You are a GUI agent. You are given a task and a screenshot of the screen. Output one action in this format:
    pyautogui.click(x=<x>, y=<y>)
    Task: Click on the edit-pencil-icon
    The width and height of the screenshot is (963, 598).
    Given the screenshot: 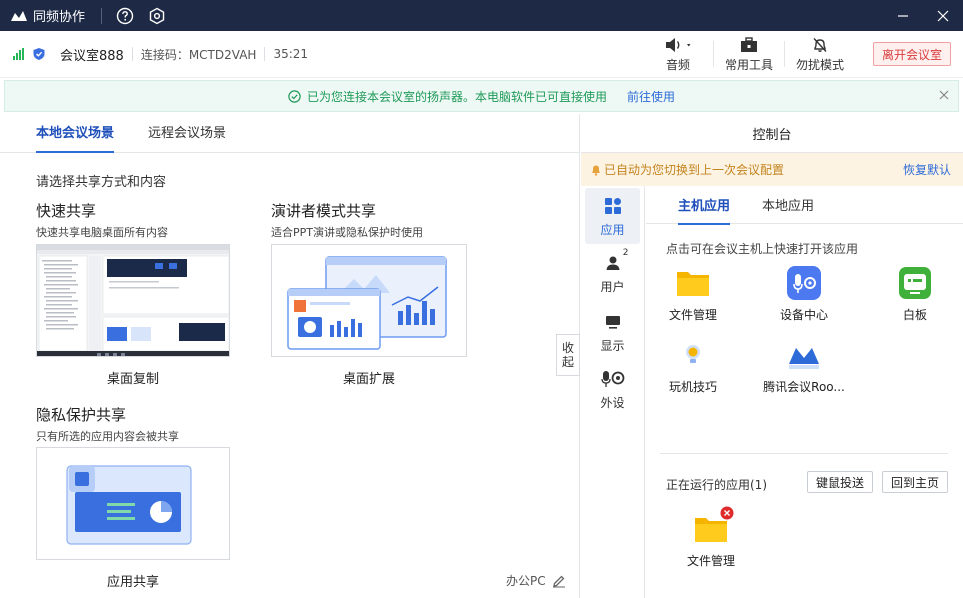 What is the action you would take?
    pyautogui.click(x=559, y=581)
    